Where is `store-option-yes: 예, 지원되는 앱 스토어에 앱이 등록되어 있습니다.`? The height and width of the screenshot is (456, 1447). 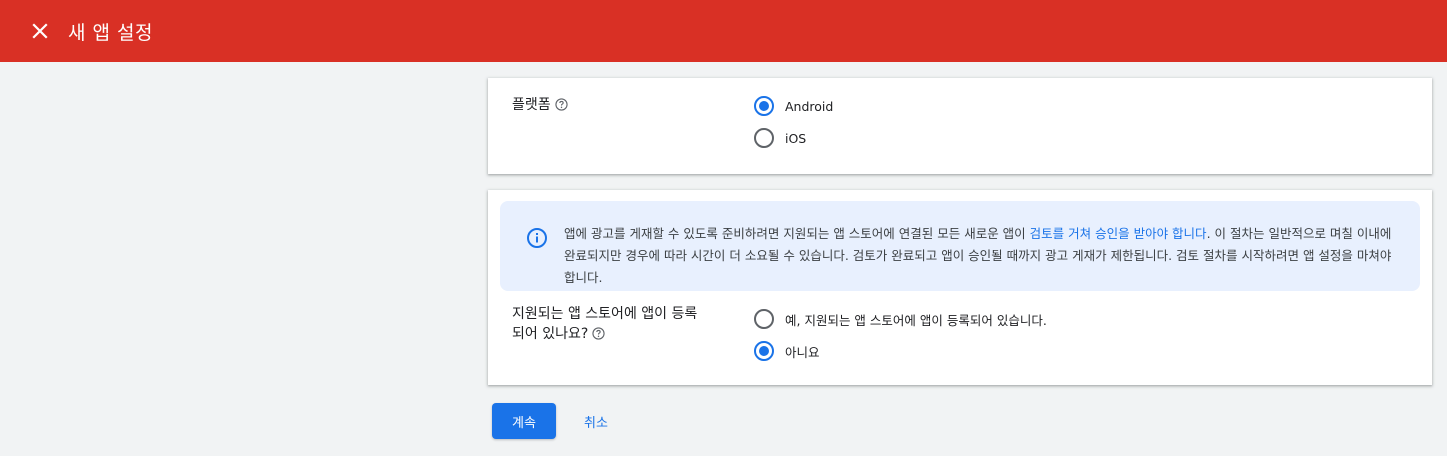
store-option-yes: 예, 지원되는 앱 스토어에 앱이 등록되어 있습니다. is located at coordinates (900, 319).